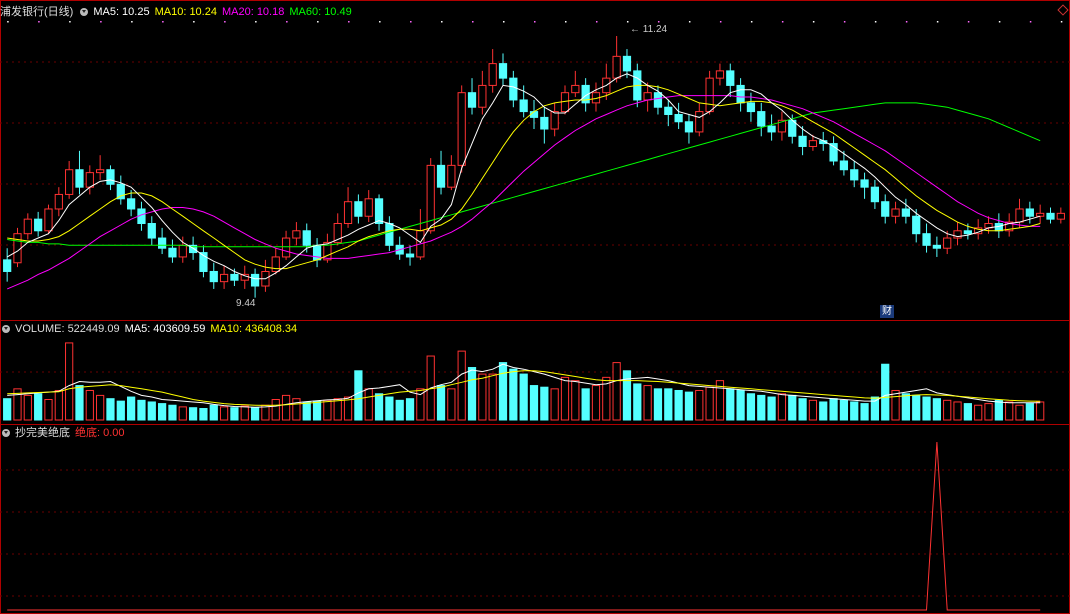 The width and height of the screenshot is (1070, 614). Describe the element at coordinates (165, 329) in the screenshot. I see `volume-ma5-label: MA5: 403609.59` at that location.